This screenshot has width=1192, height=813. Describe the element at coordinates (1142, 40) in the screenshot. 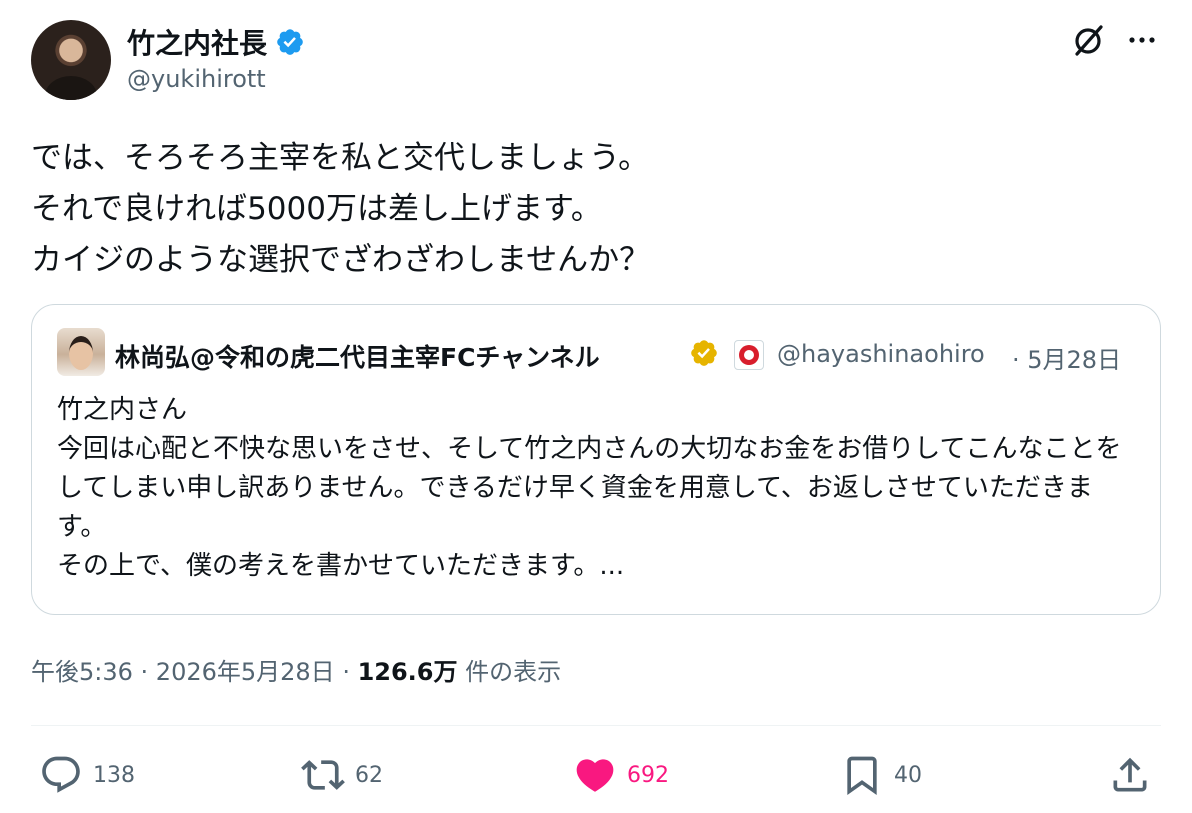

I see `more-dots-icon` at that location.